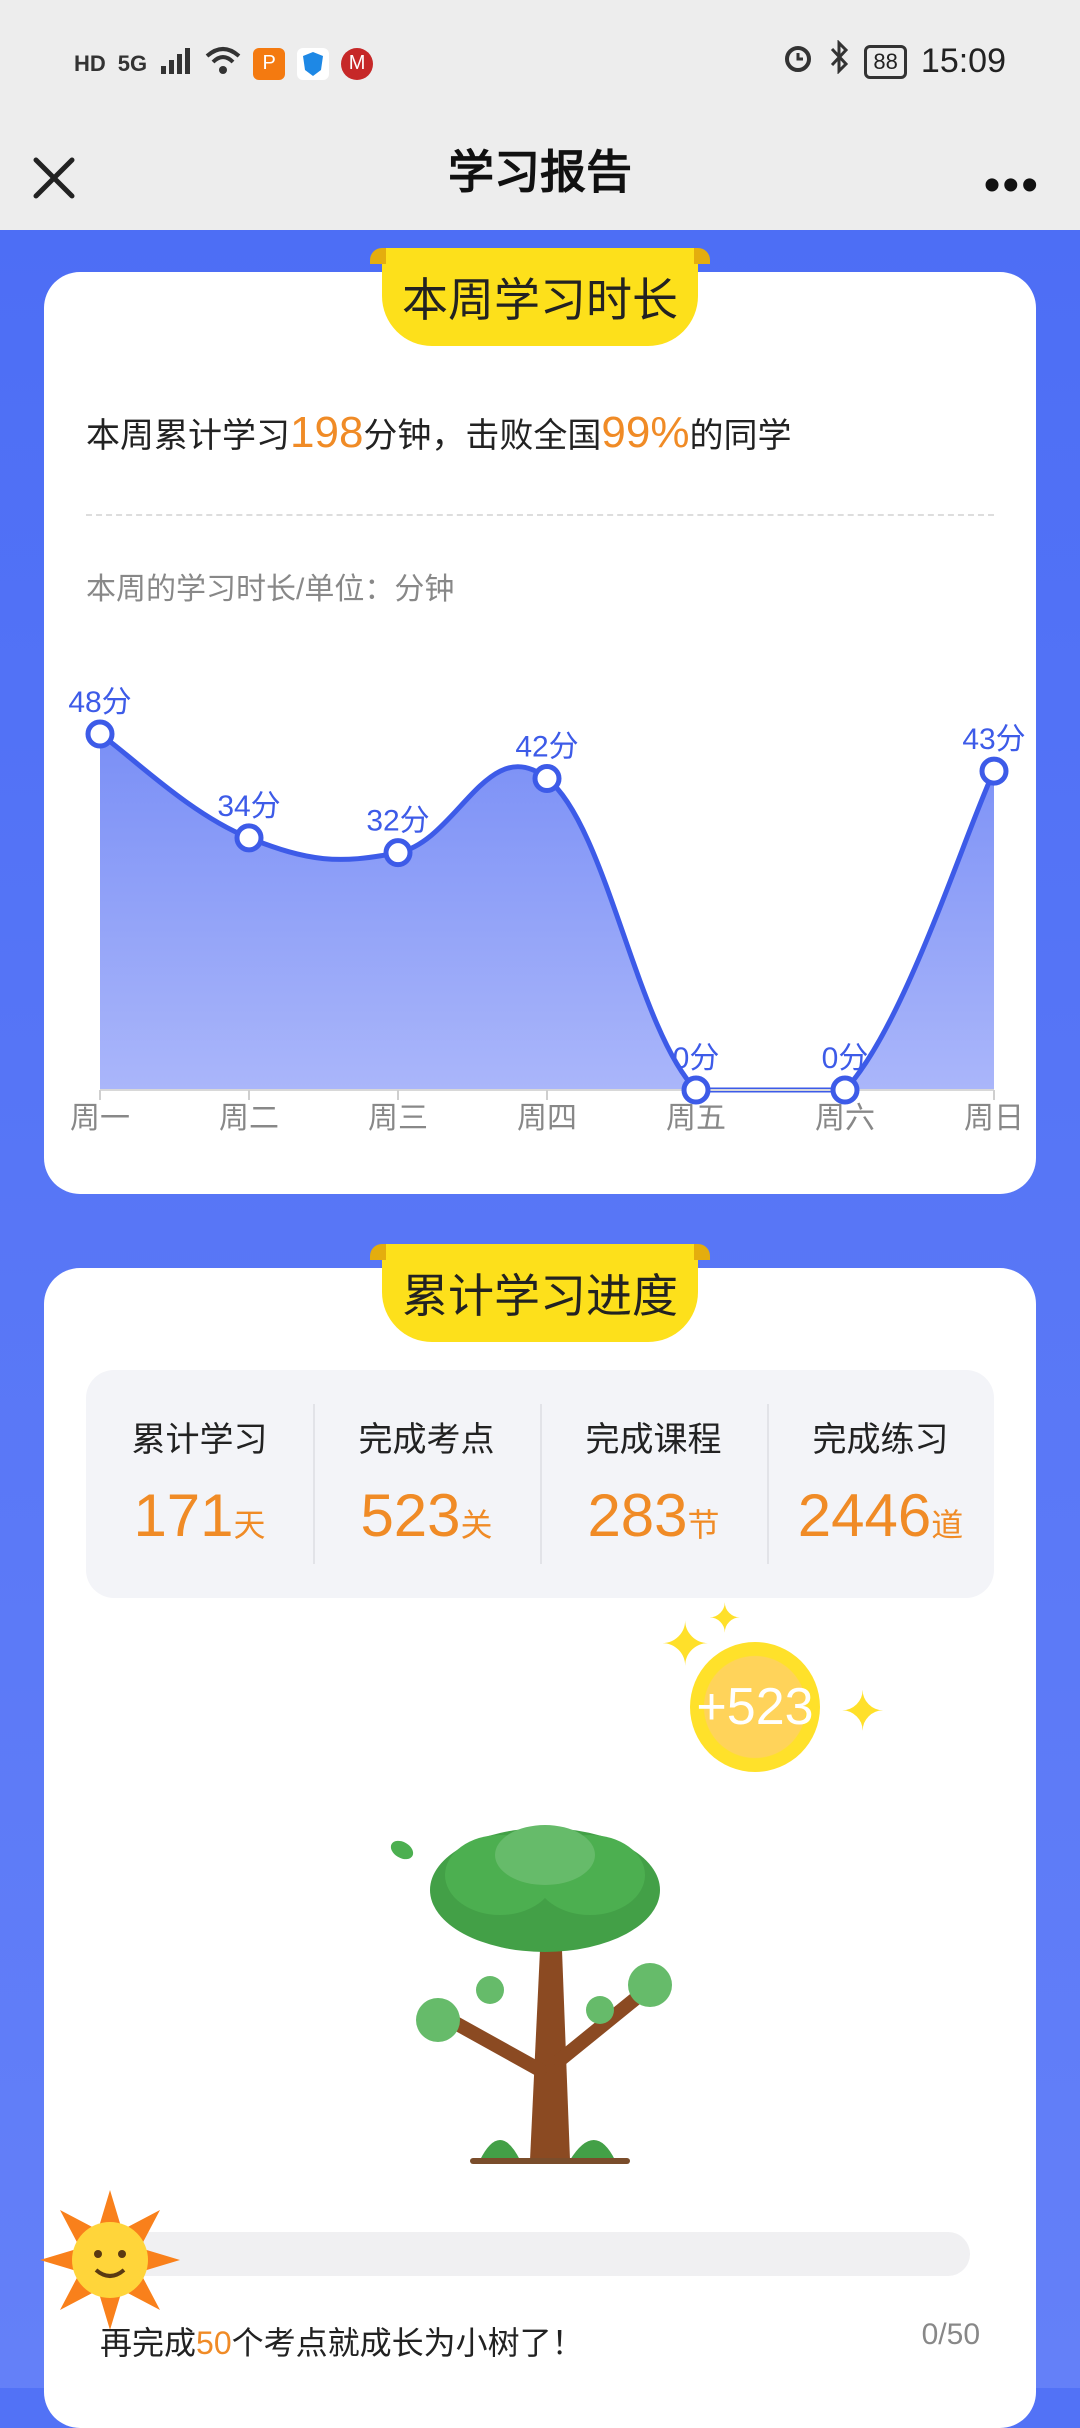 The width and height of the screenshot is (1080, 2428). I want to click on dashed-divider, so click(540, 515).